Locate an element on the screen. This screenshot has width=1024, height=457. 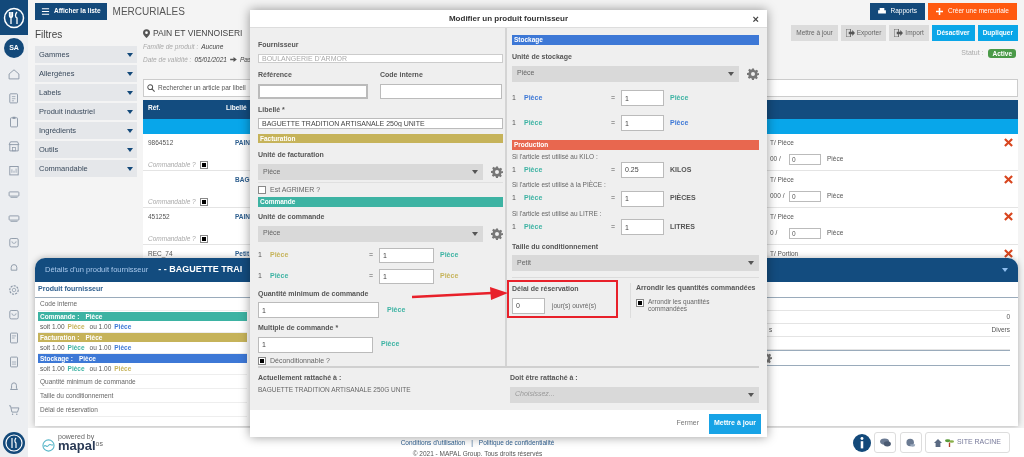
close-button: × is located at coordinates (755, 19).